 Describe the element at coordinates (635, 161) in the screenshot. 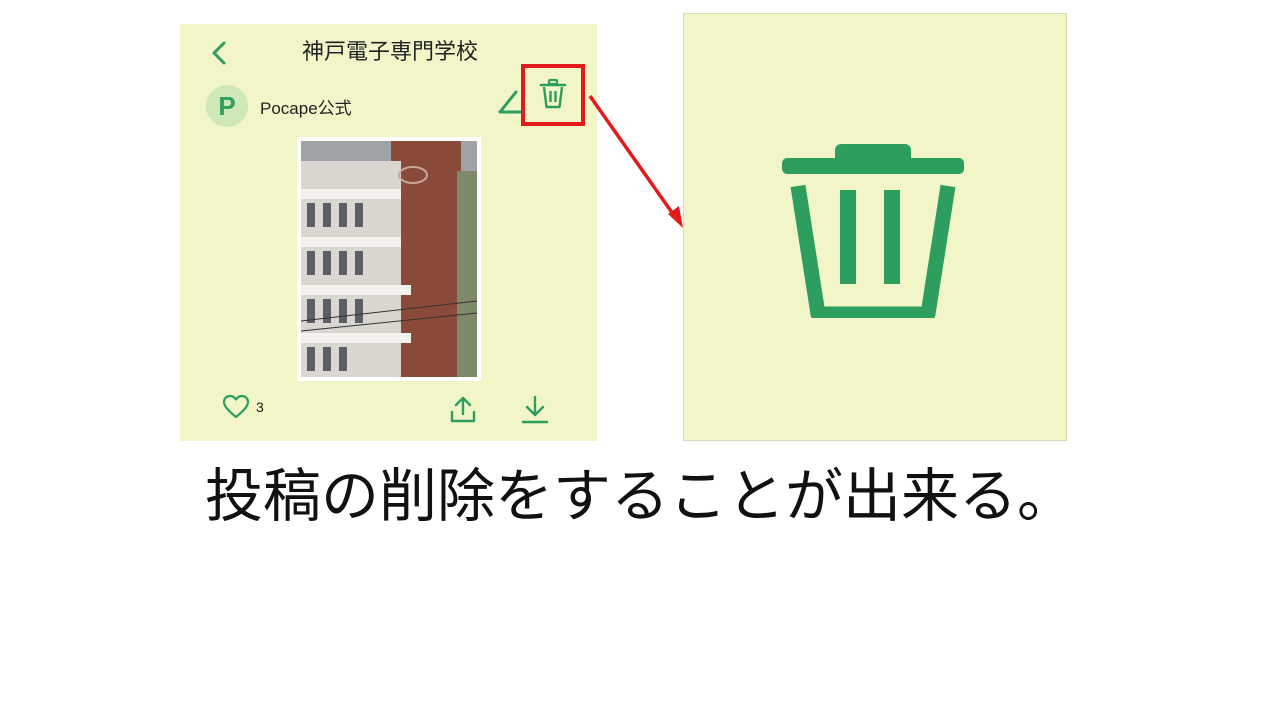

I see `pointer-arrow` at that location.